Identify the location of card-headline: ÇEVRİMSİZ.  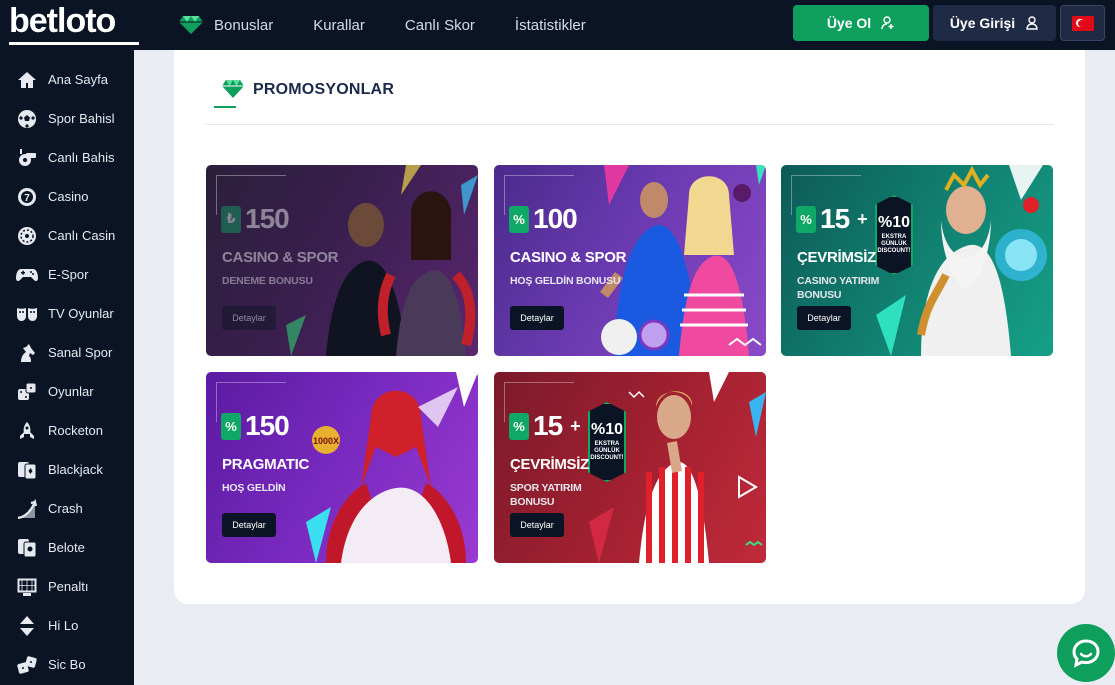
(549, 464).